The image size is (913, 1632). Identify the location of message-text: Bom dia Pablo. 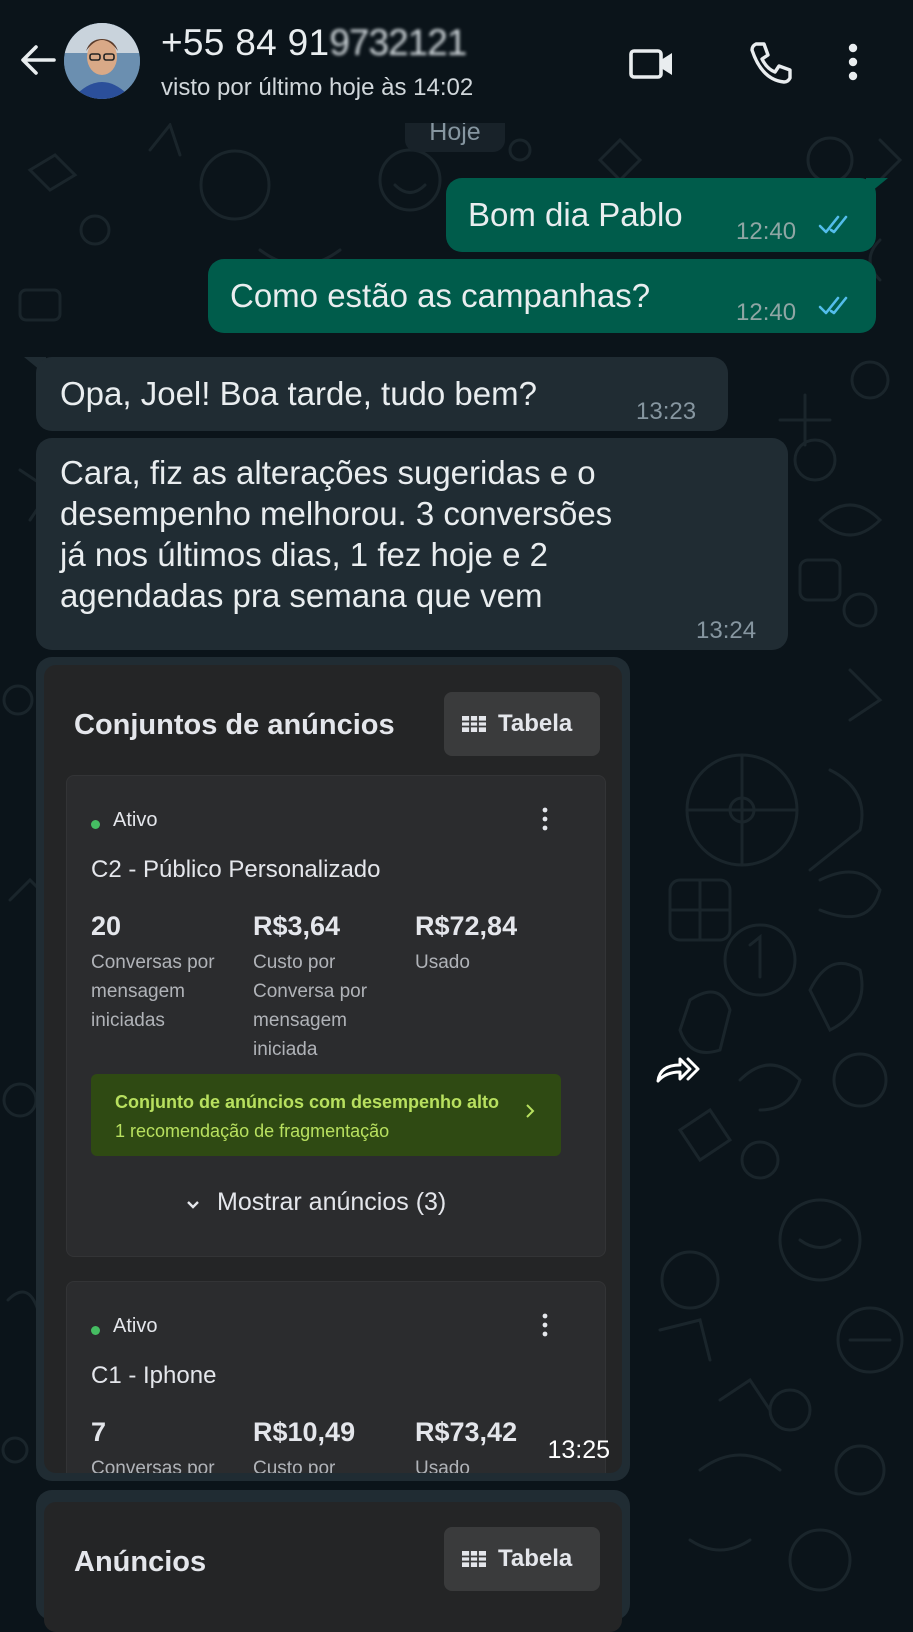
(575, 214).